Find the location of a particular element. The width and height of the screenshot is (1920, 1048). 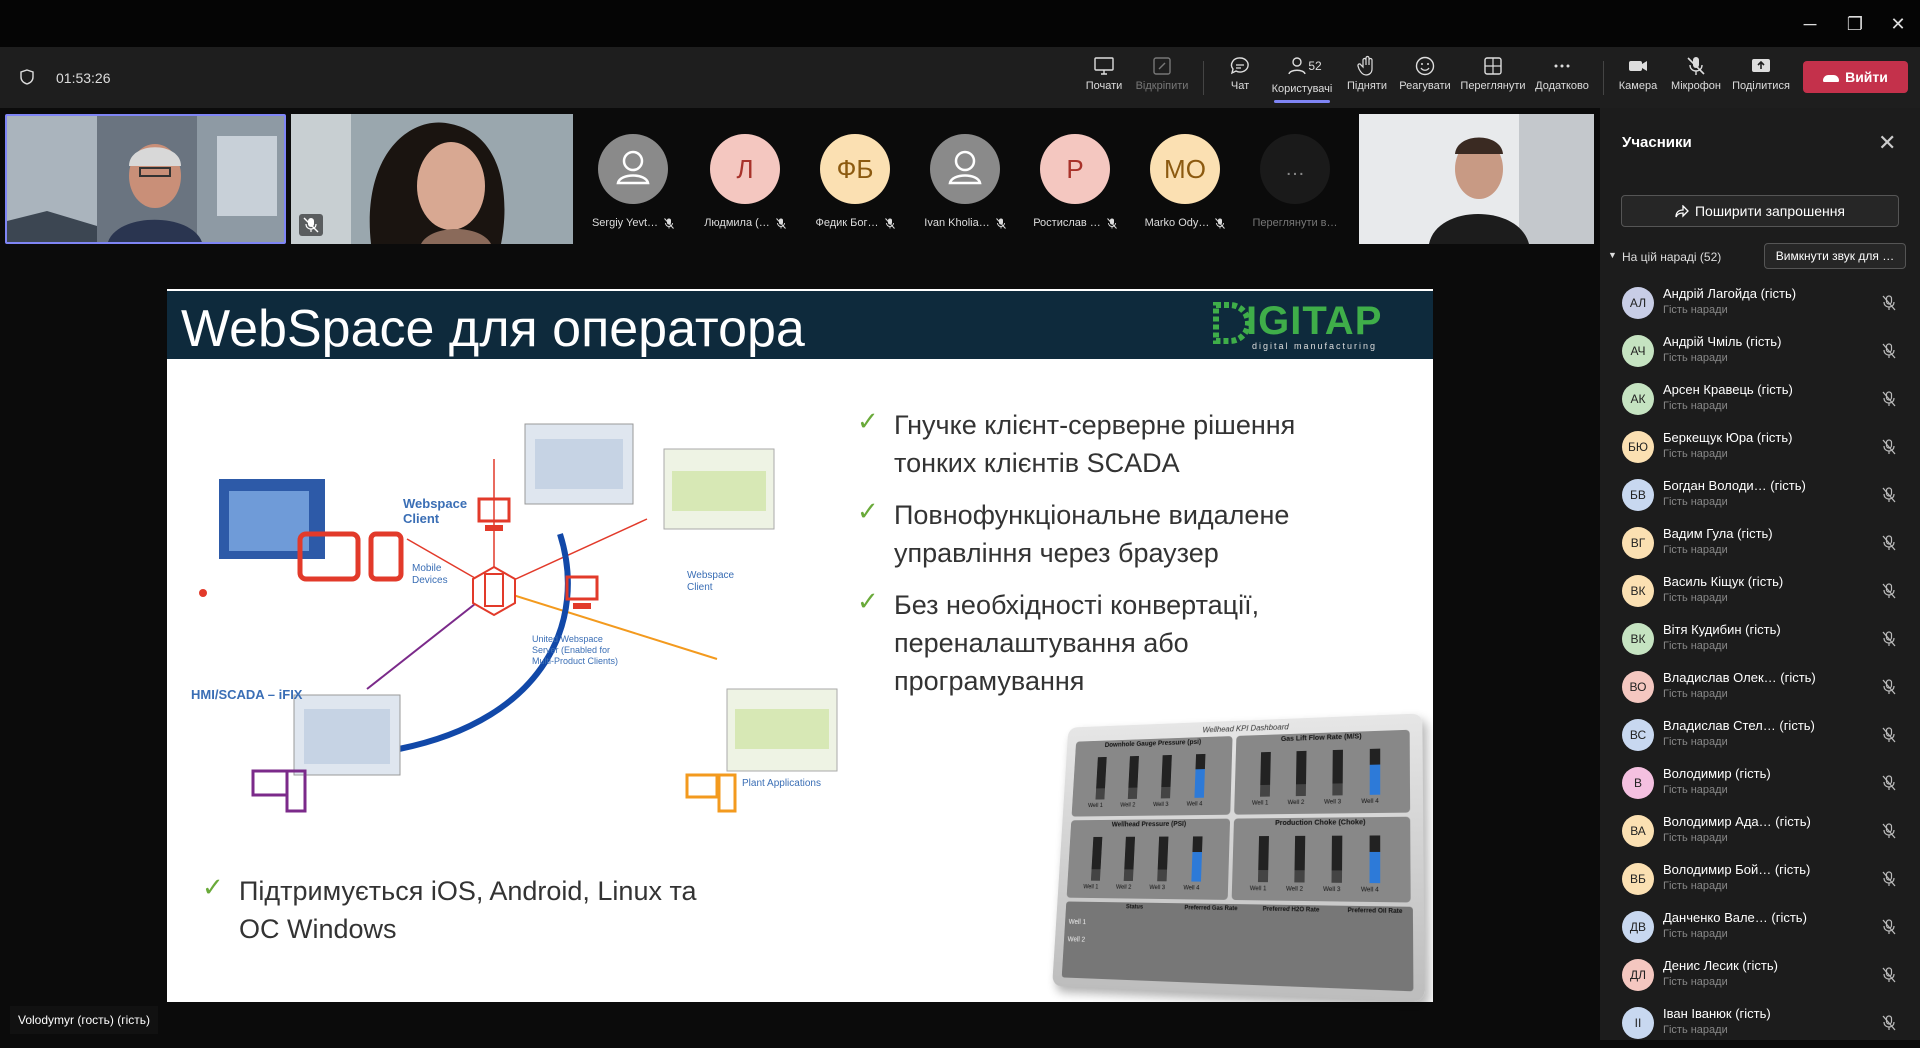

mic-button: Мікрофон is located at coordinates (1696, 78).